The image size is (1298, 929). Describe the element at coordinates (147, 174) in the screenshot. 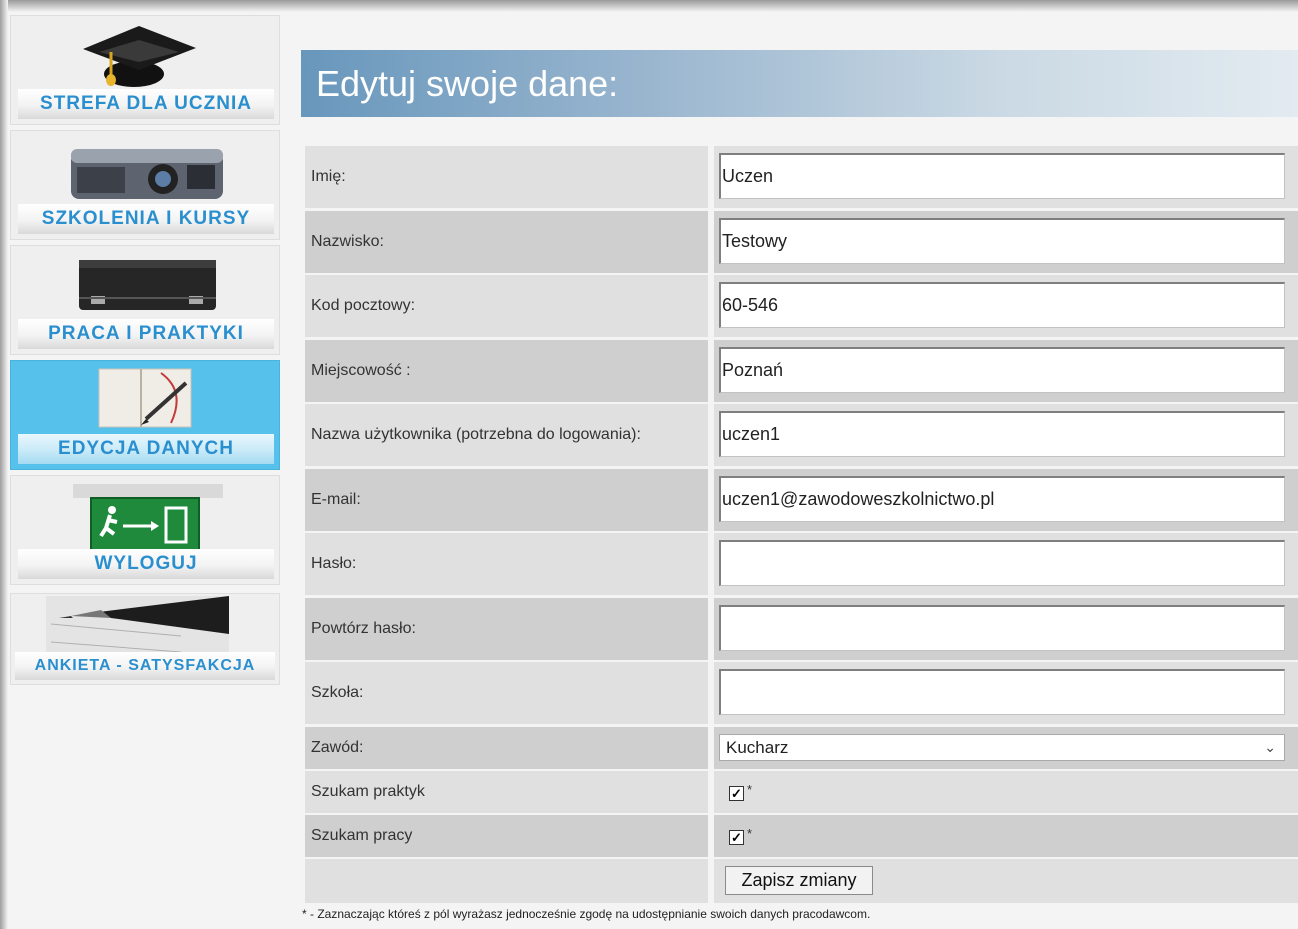

I see `projector-icon` at that location.